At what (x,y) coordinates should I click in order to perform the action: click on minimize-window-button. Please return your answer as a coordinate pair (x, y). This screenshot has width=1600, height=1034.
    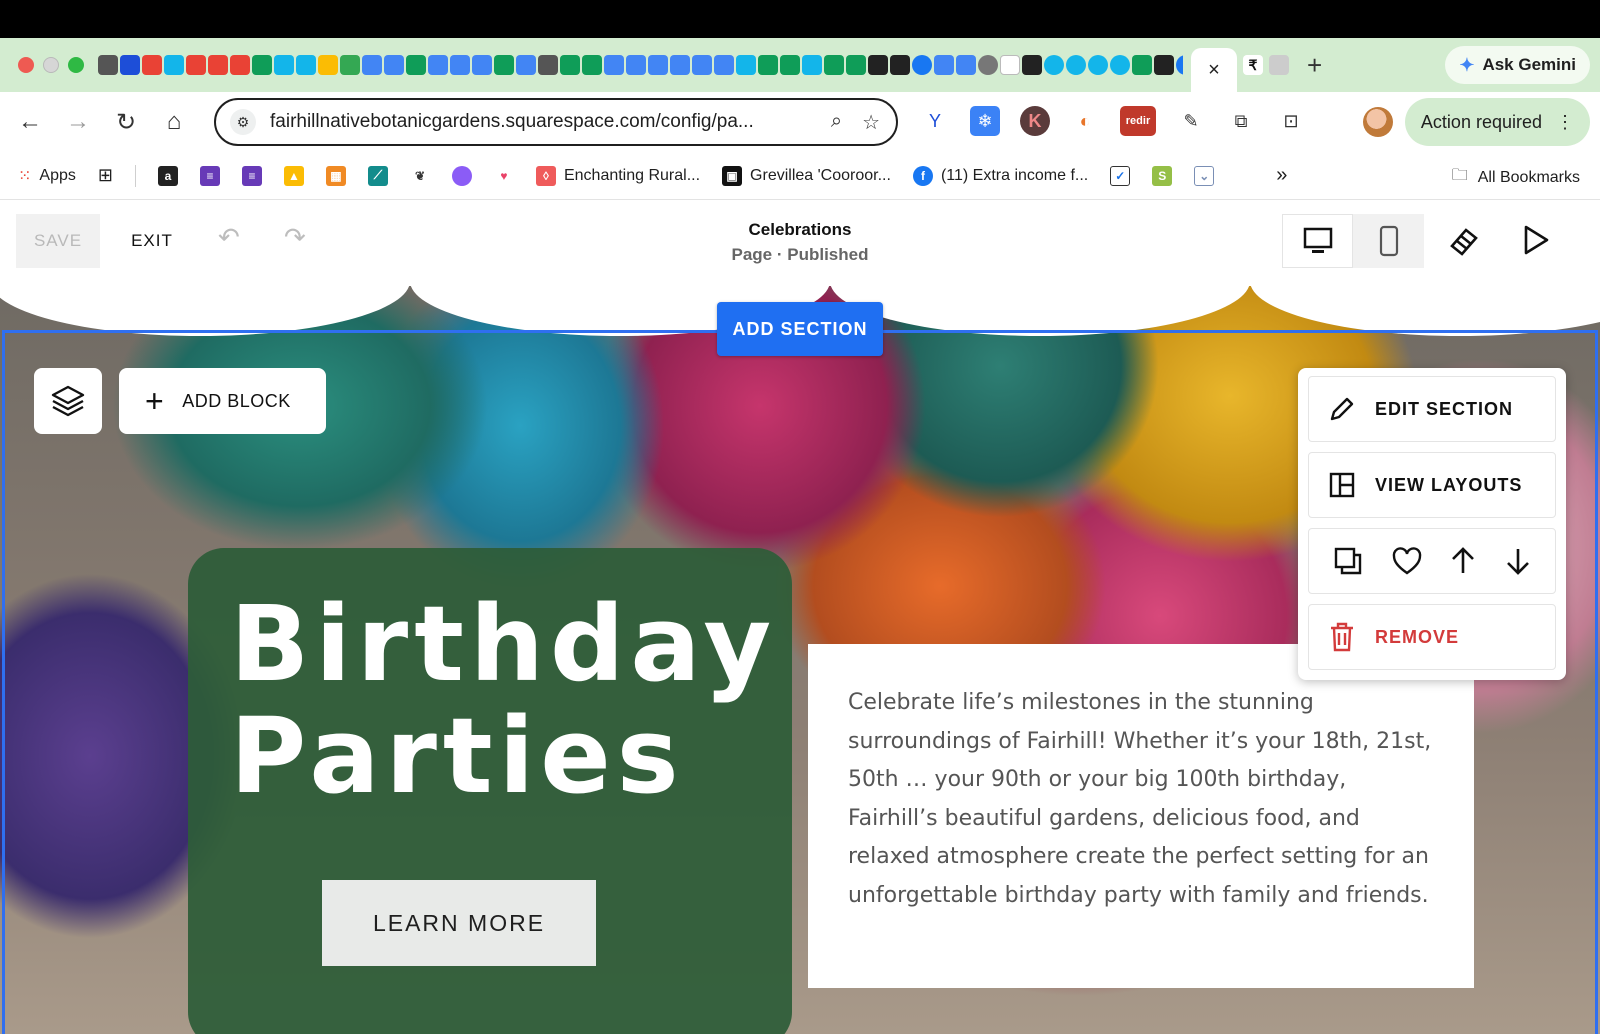
    Looking at the image, I should click on (51, 65).